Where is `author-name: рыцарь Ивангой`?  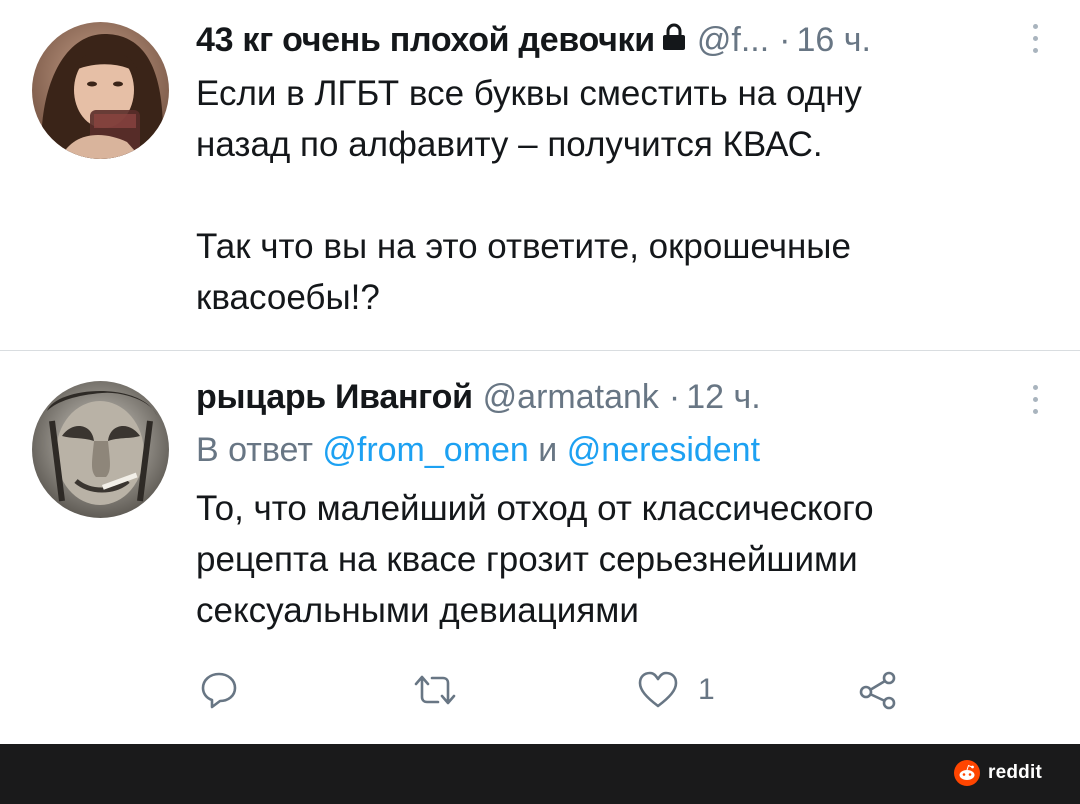 author-name: рыцарь Ивангой is located at coordinates (334, 397).